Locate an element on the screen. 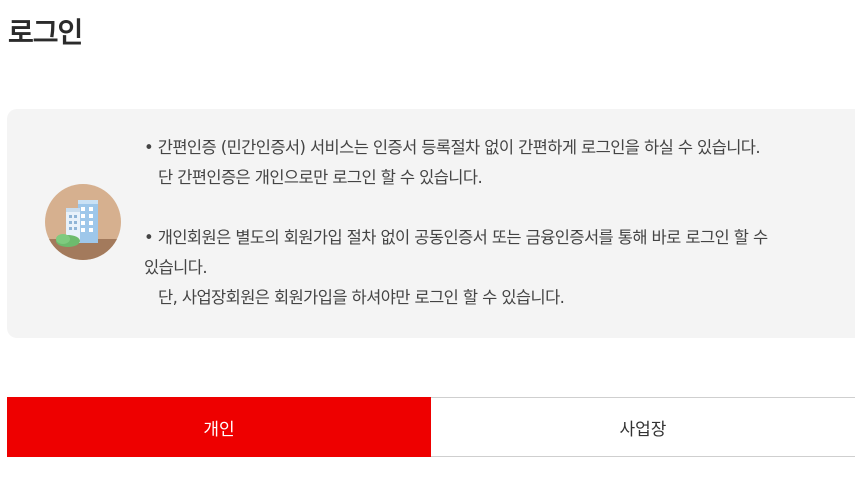 The height and width of the screenshot is (477, 855). tab-personal: 개인 is located at coordinates (219, 427).